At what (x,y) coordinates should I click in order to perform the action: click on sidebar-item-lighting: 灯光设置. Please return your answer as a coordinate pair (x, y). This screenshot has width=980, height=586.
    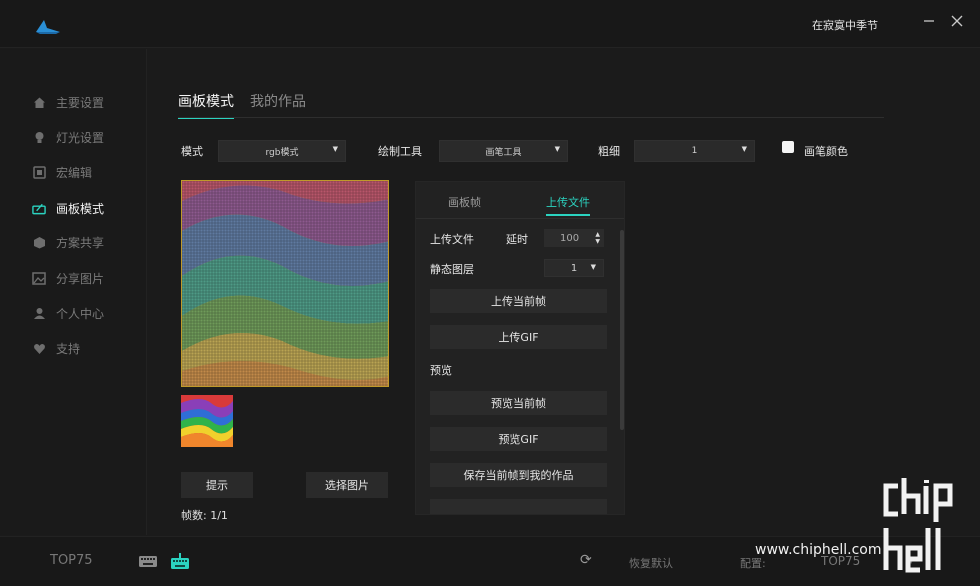
    Looking at the image, I should click on (68, 137).